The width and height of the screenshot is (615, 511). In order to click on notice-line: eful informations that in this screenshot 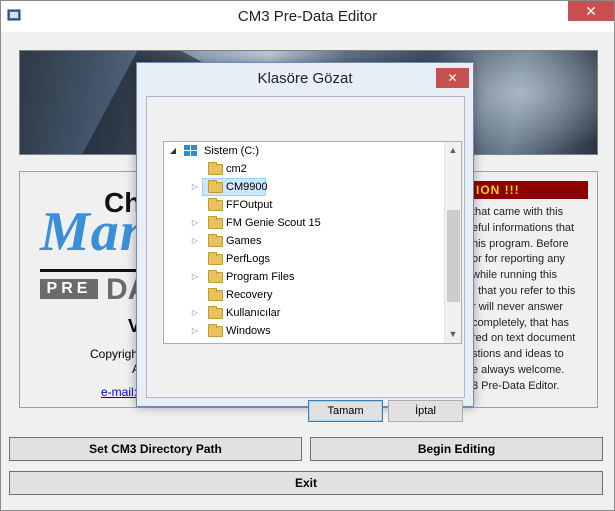, I will do `click(523, 227)`.